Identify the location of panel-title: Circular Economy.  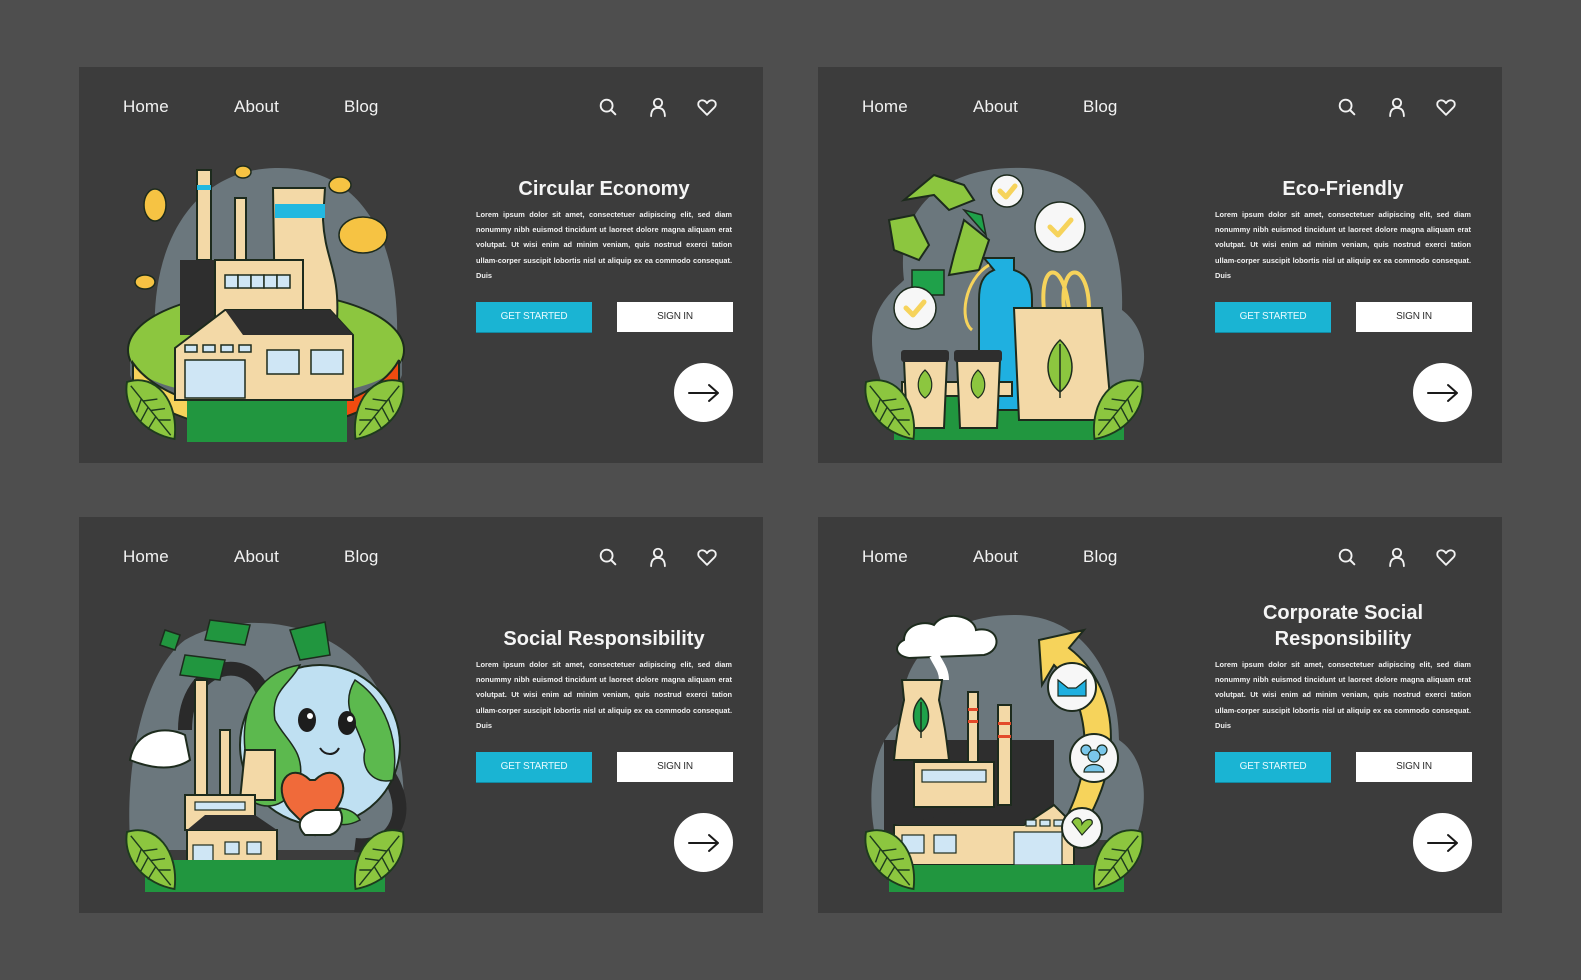
(604, 189).